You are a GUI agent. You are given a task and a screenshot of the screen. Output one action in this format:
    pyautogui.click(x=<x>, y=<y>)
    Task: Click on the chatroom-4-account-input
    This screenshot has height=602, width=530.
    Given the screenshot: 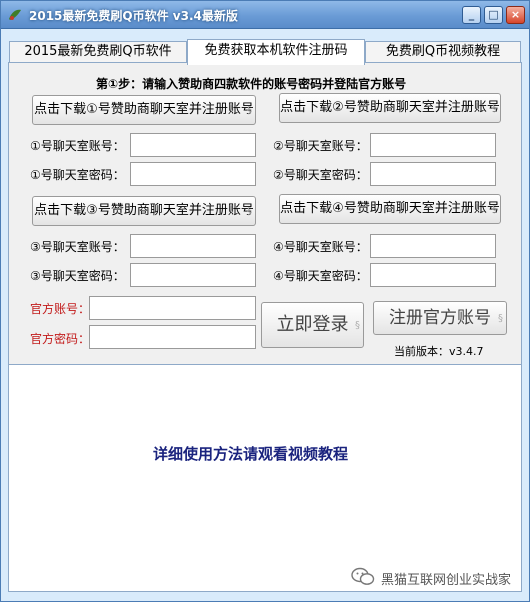 What is the action you would take?
    pyautogui.click(x=433, y=246)
    